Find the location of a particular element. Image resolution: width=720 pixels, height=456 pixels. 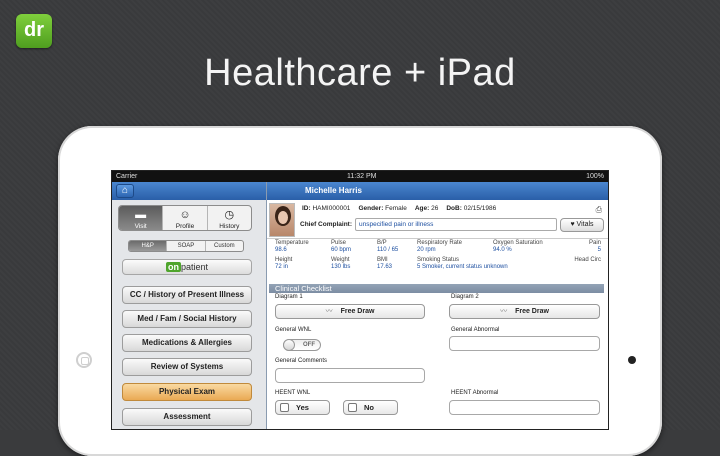

patient-age: 26 is located at coordinates (435, 208).